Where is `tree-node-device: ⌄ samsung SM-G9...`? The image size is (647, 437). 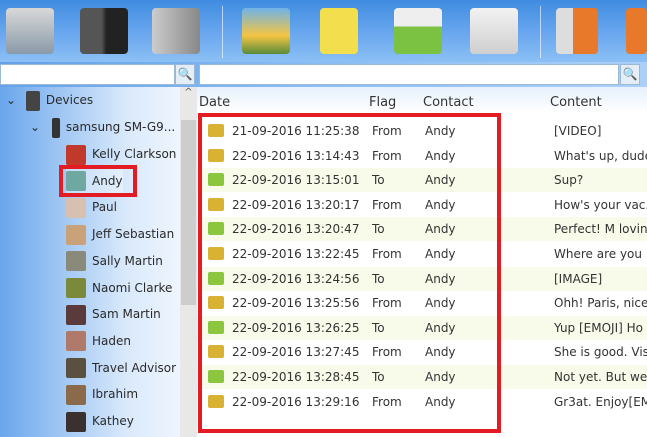
tree-node-device: ⌄ samsung SM-G9... is located at coordinates (102, 127).